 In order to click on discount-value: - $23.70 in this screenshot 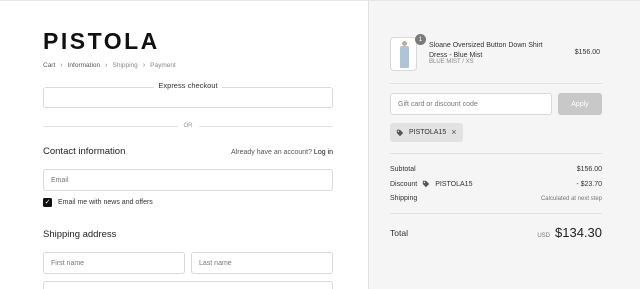, I will do `click(589, 184)`.